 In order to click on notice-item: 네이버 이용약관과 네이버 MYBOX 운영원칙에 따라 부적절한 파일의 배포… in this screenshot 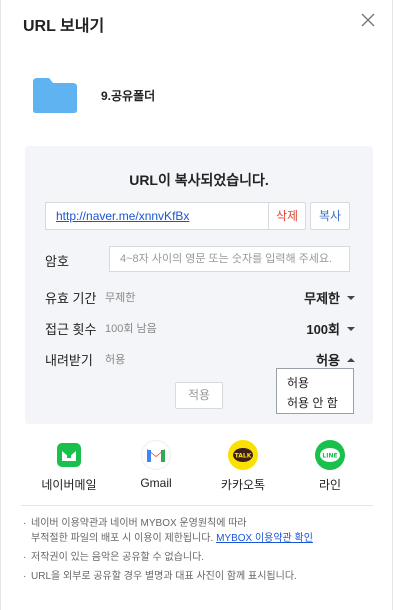, I will do `click(199, 531)`.